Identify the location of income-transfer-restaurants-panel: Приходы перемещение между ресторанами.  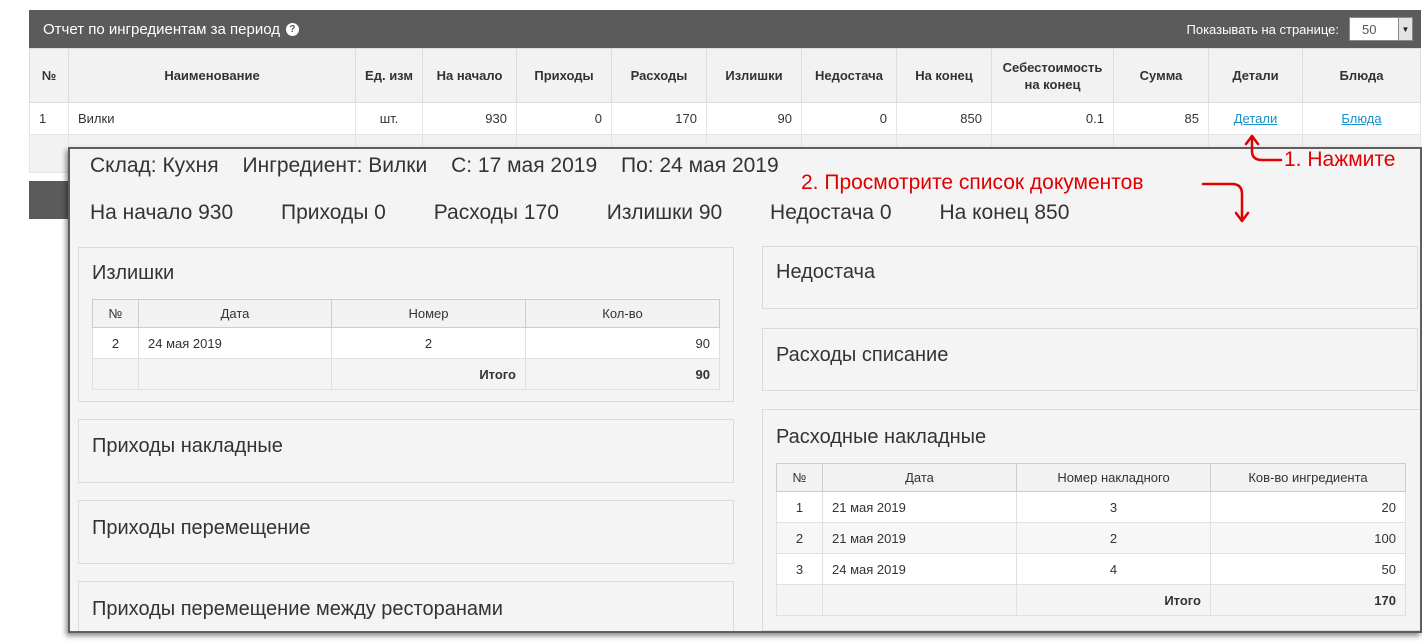
(406, 606).